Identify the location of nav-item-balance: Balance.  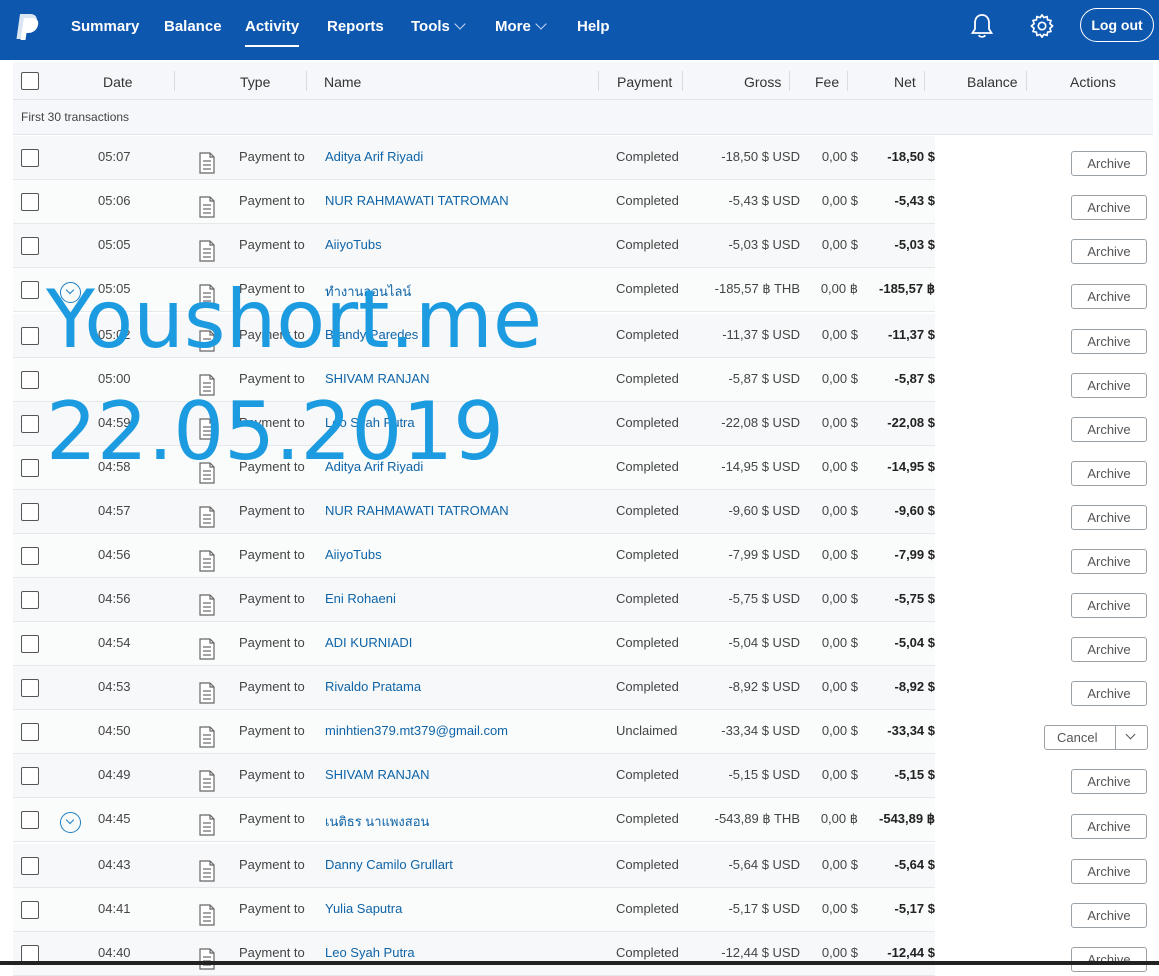
(193, 26).